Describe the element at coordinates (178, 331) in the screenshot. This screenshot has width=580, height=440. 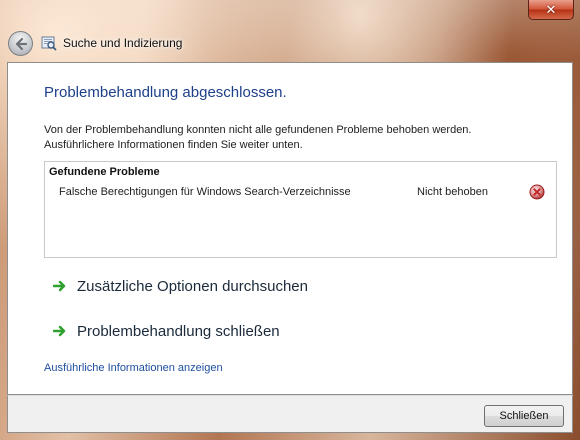
I see `option-label: Problembehandlung schließen` at that location.